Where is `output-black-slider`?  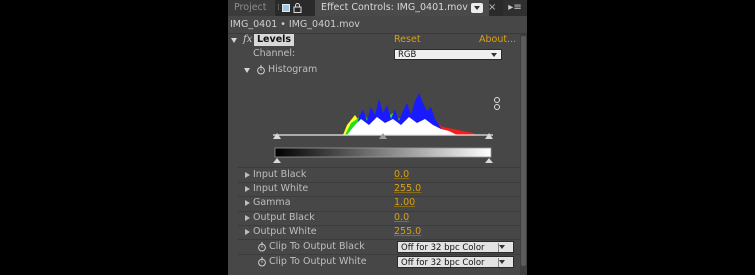
output-black-slider is located at coordinates (277, 160).